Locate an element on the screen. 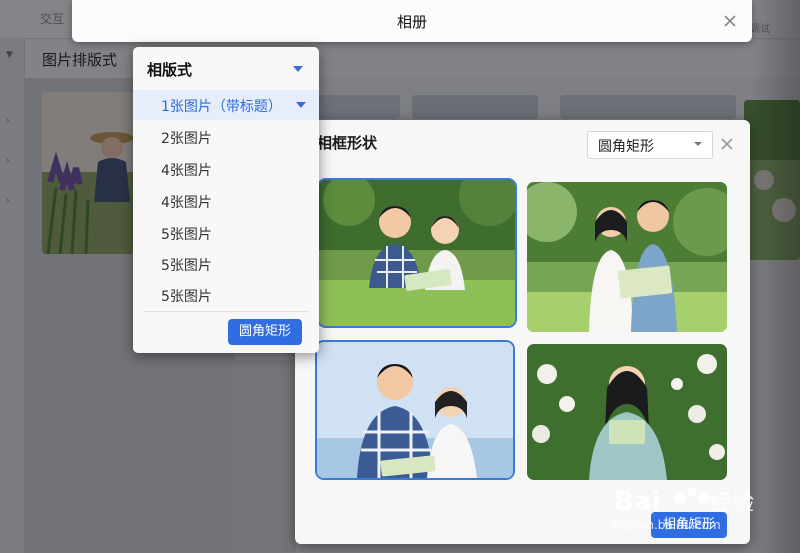  svg-text: 经验 is located at coordinates (732, 503).